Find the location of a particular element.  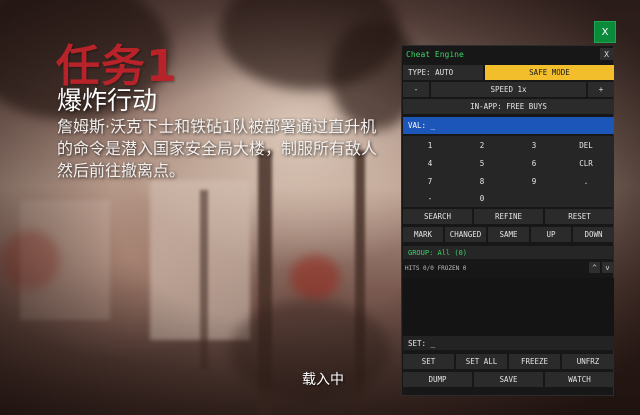

reset-button: RESET is located at coordinates (579, 216).